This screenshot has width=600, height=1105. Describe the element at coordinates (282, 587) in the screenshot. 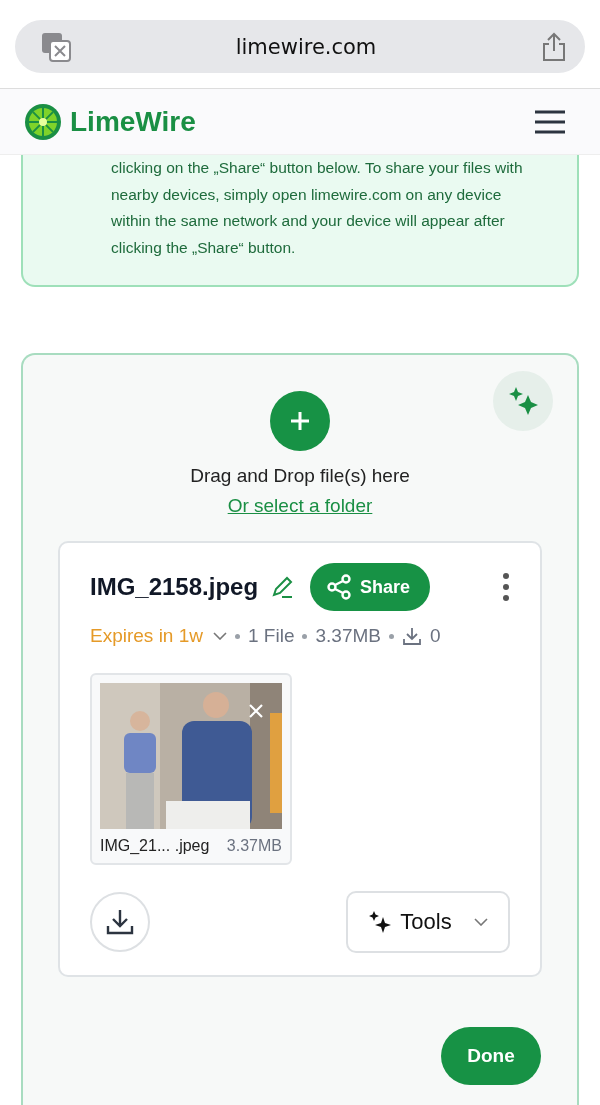

I see `edit-icon` at that location.